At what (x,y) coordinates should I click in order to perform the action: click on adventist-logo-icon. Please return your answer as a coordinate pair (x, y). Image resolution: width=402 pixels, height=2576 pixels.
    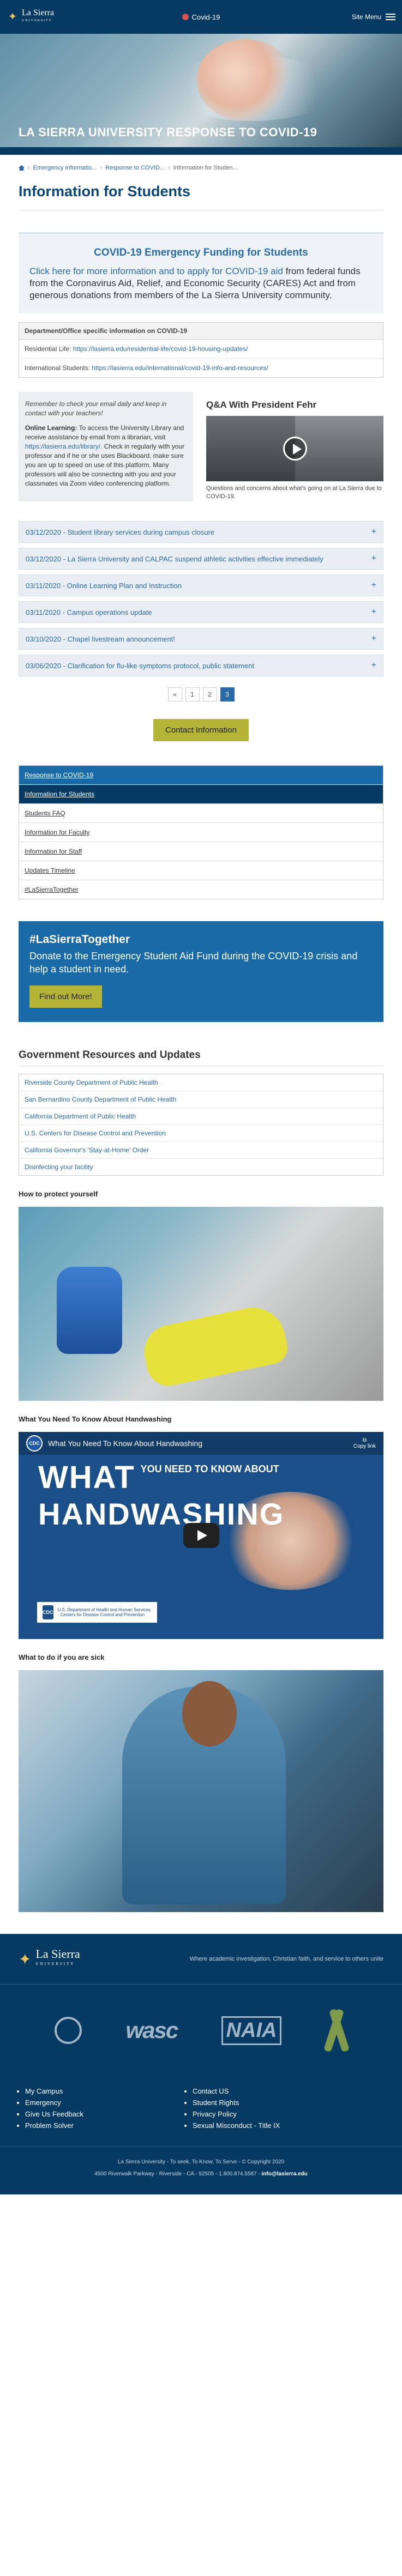
    Looking at the image, I should click on (68, 2030).